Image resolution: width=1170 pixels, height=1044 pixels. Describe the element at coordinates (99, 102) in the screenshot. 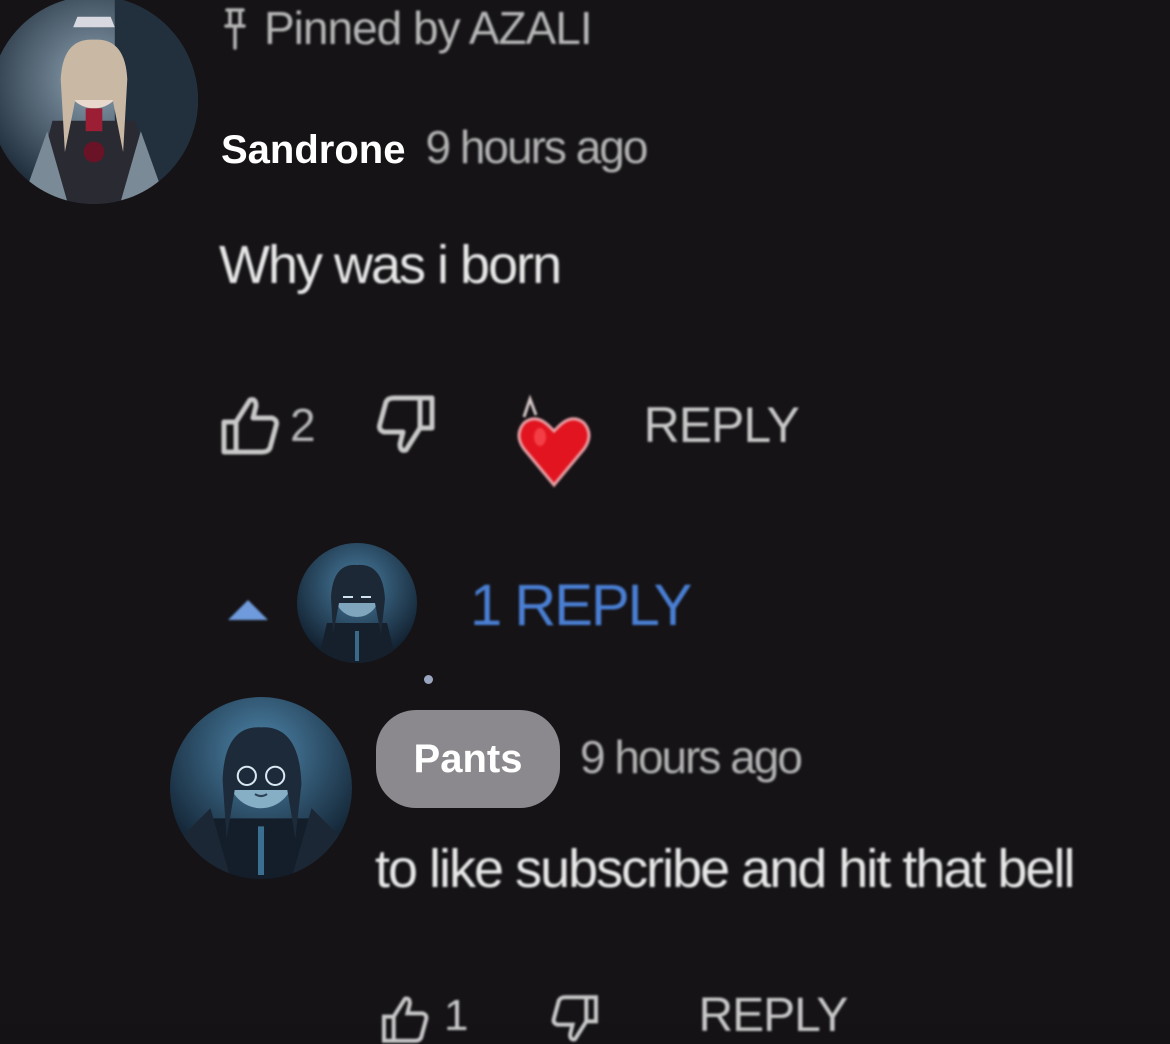

I see `avatar-sandrone` at that location.